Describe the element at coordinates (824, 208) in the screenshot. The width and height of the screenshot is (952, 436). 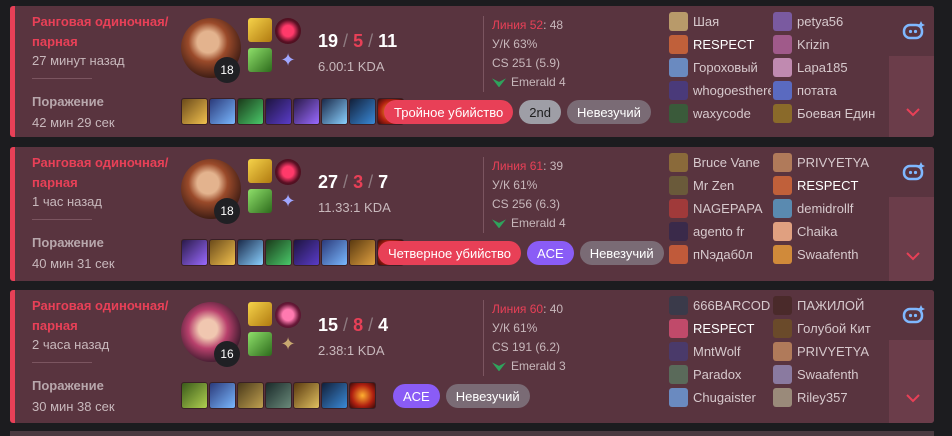
I see `player-row: demidrollf` at that location.